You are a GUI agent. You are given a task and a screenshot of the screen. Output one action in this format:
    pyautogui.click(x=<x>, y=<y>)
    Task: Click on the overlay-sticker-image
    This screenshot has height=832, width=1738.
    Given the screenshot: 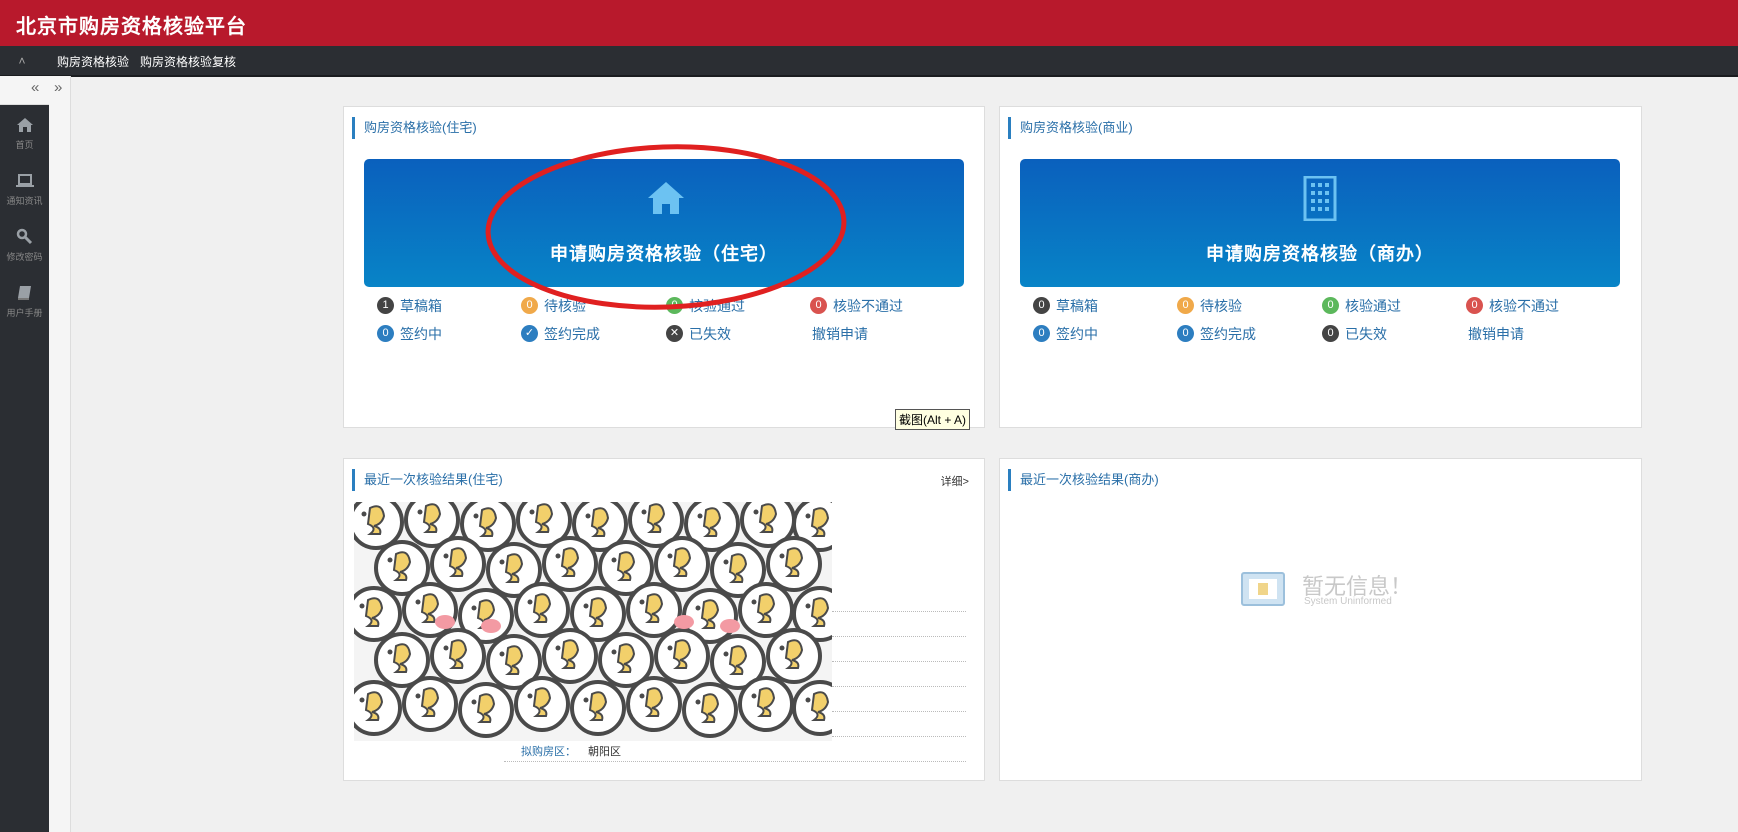 What is the action you would take?
    pyautogui.click(x=593, y=621)
    